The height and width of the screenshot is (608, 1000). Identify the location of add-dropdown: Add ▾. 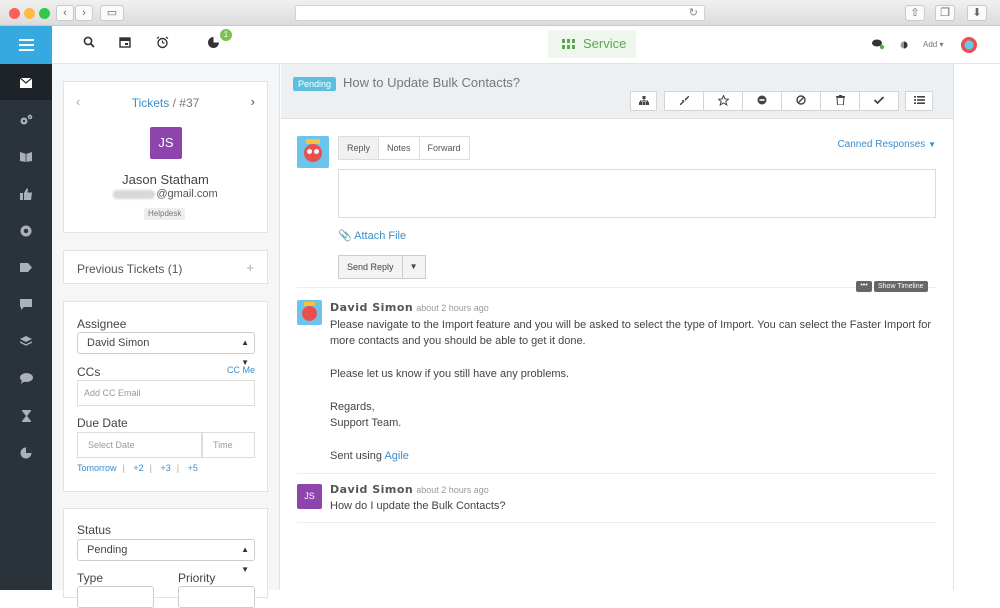
(933, 44).